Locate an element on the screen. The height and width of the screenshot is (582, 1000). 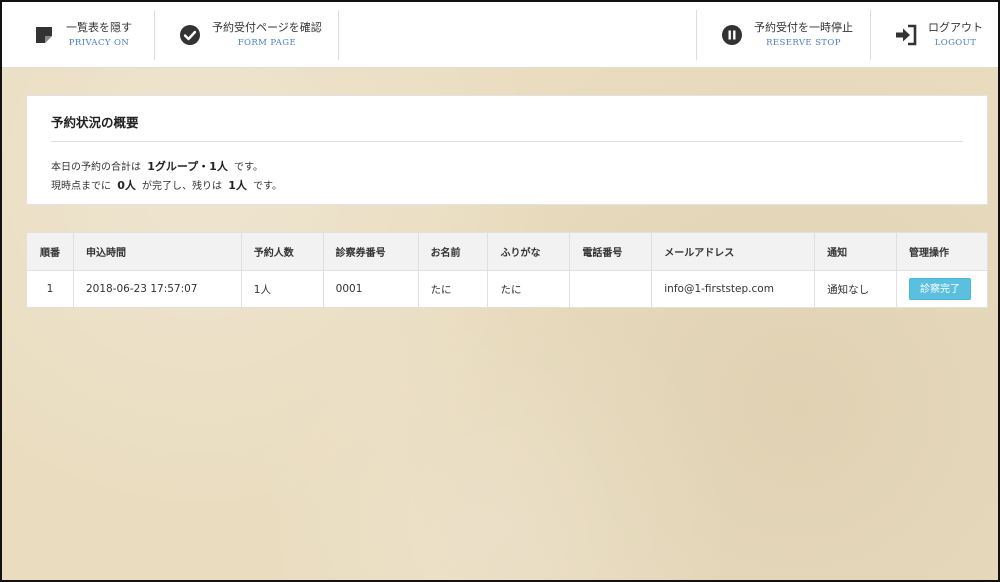
privacy-label-jp: 一覧表を隠す is located at coordinates (99, 27).